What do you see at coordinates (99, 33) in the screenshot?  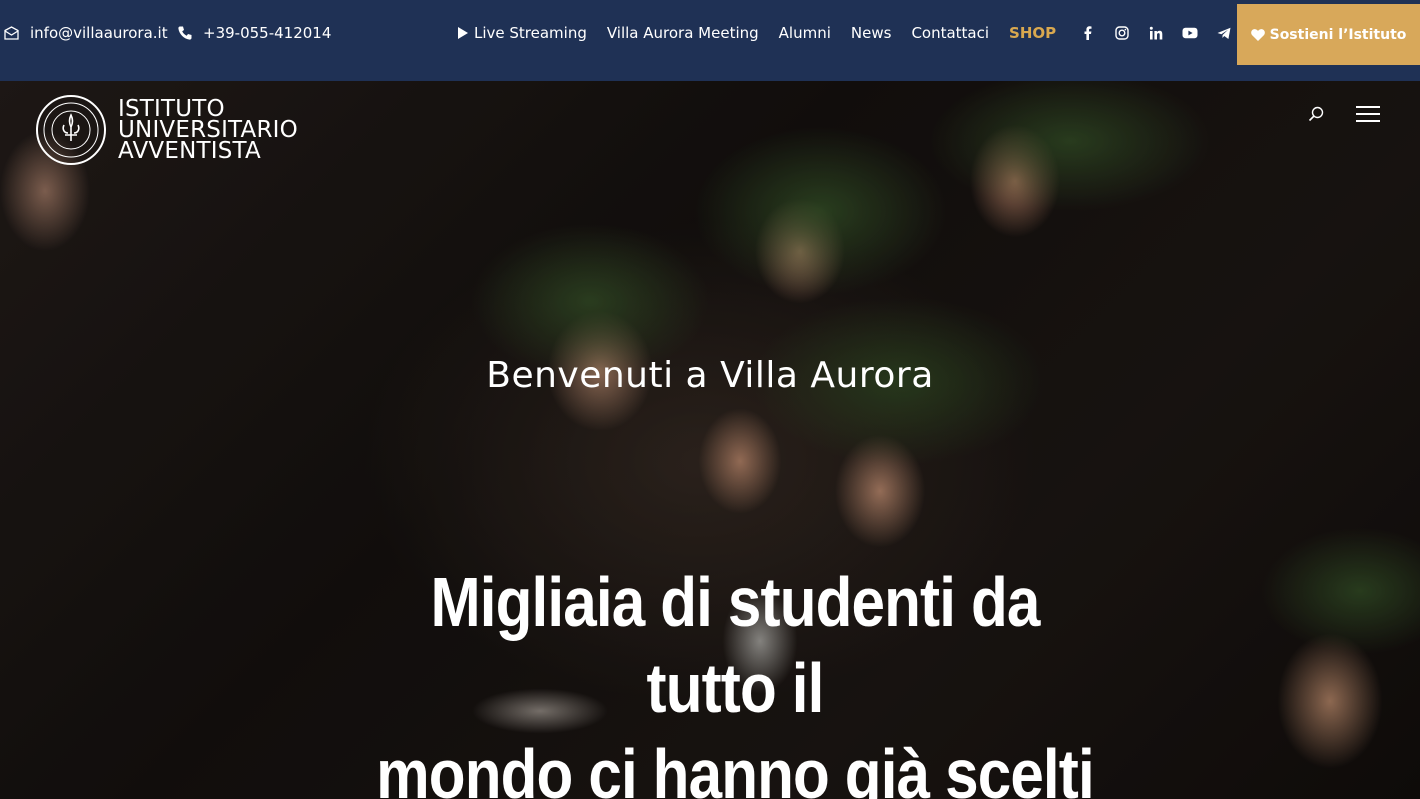 I see `email-text: info@villaaurora.it` at bounding box center [99, 33].